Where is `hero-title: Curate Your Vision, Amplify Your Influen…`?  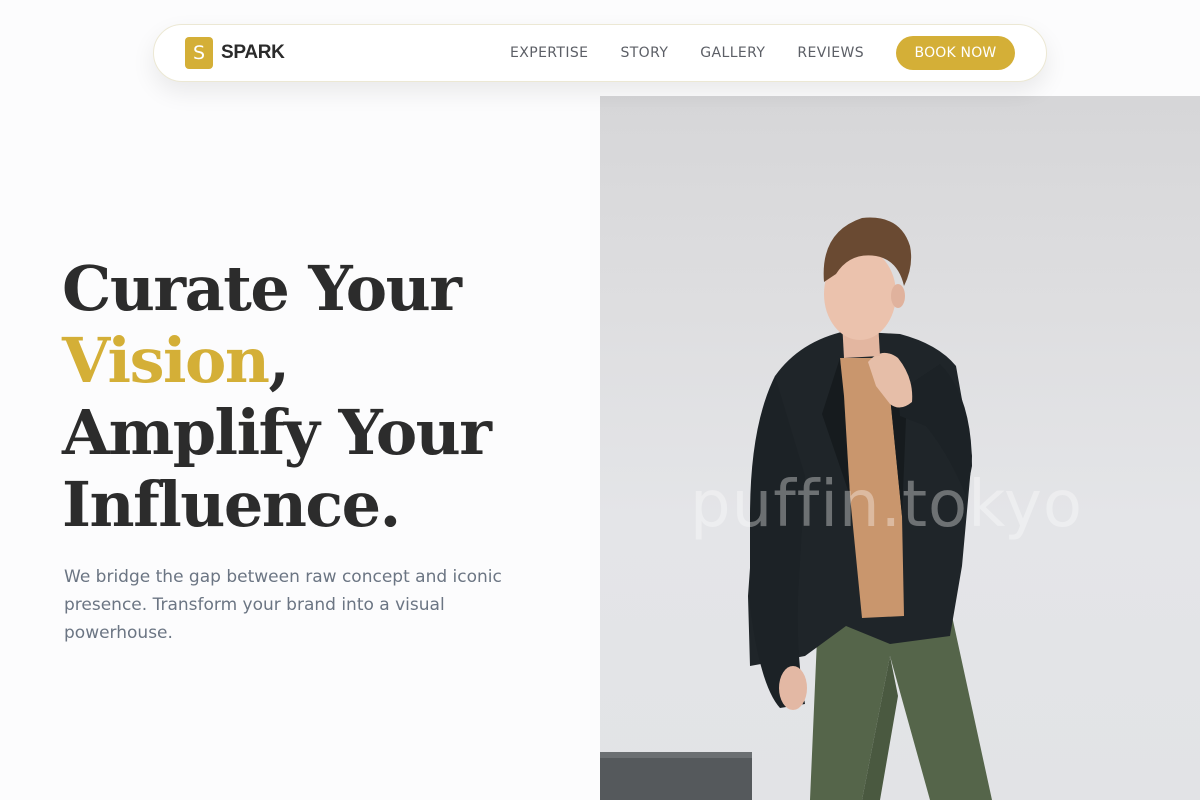 hero-title: Curate Your Vision, Amplify Your Influen… is located at coordinates (277, 396).